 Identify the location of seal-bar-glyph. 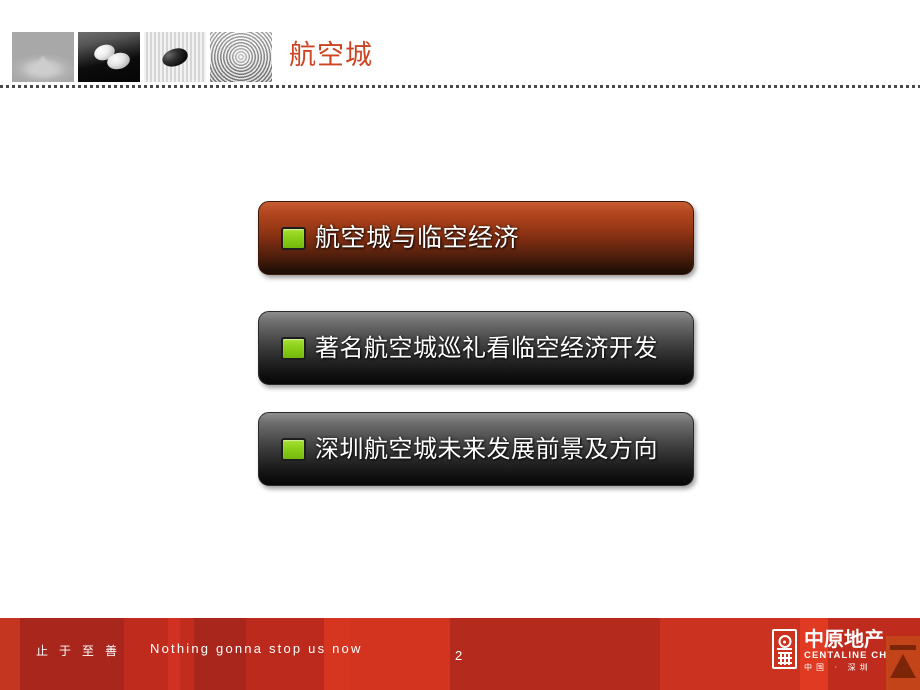
(784, 649).